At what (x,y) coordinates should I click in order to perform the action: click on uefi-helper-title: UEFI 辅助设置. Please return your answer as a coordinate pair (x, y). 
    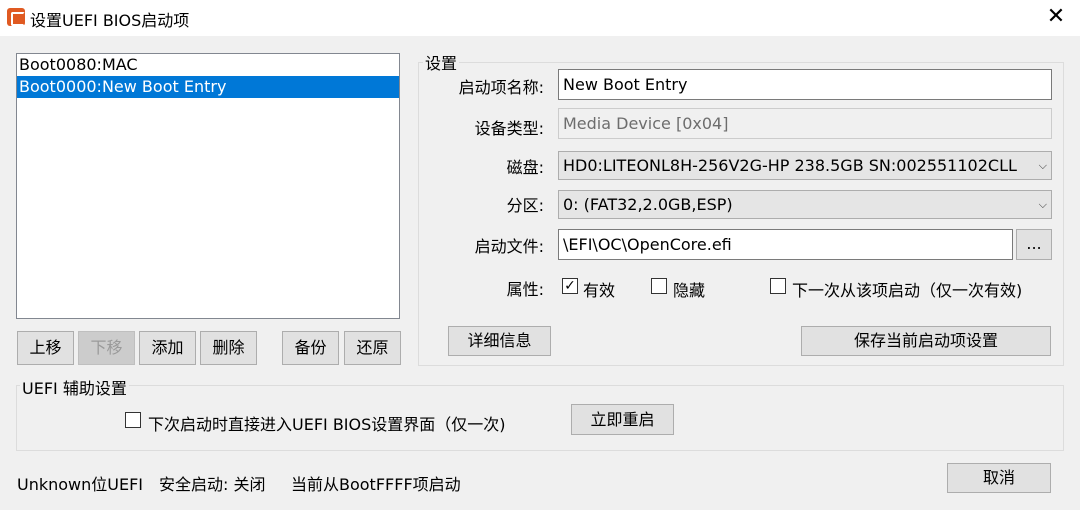
    Looking at the image, I should click on (74, 387).